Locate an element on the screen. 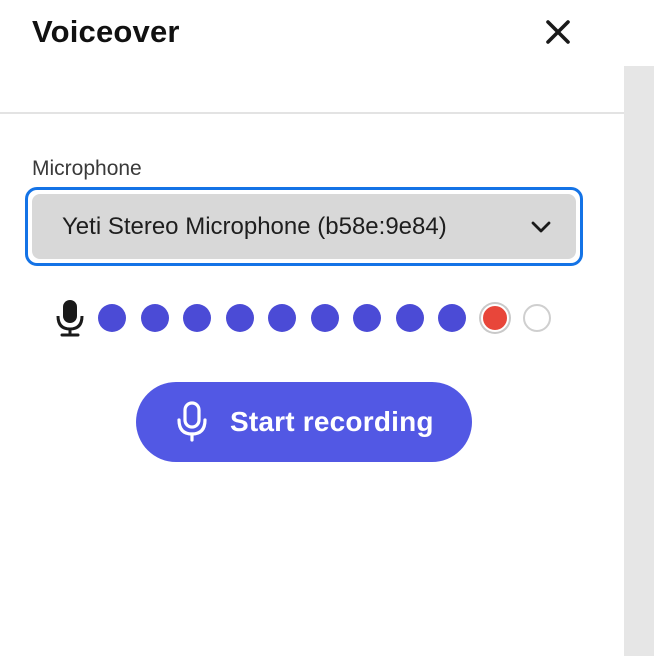  start-recording-button: Start recording is located at coordinates (304, 422).